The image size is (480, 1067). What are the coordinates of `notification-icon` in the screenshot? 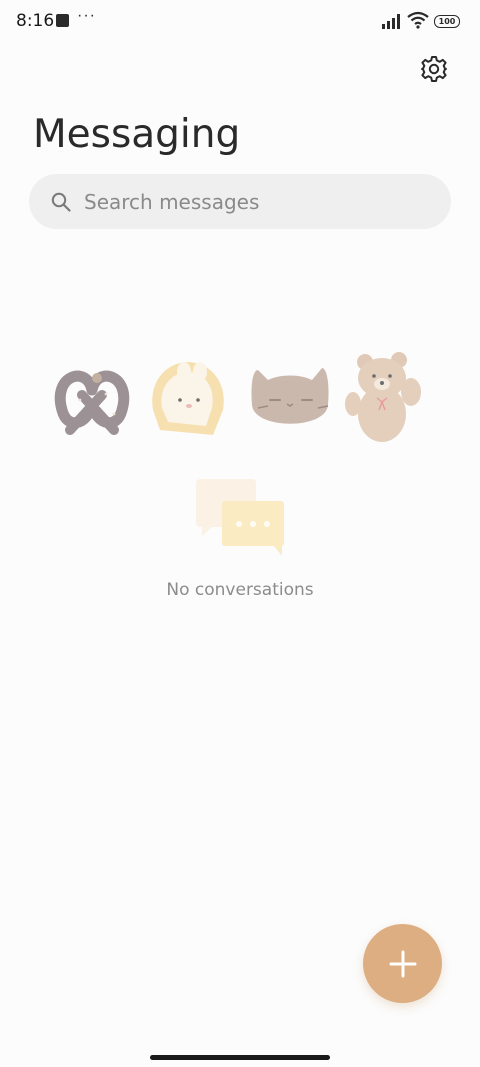 It's located at (62, 20).